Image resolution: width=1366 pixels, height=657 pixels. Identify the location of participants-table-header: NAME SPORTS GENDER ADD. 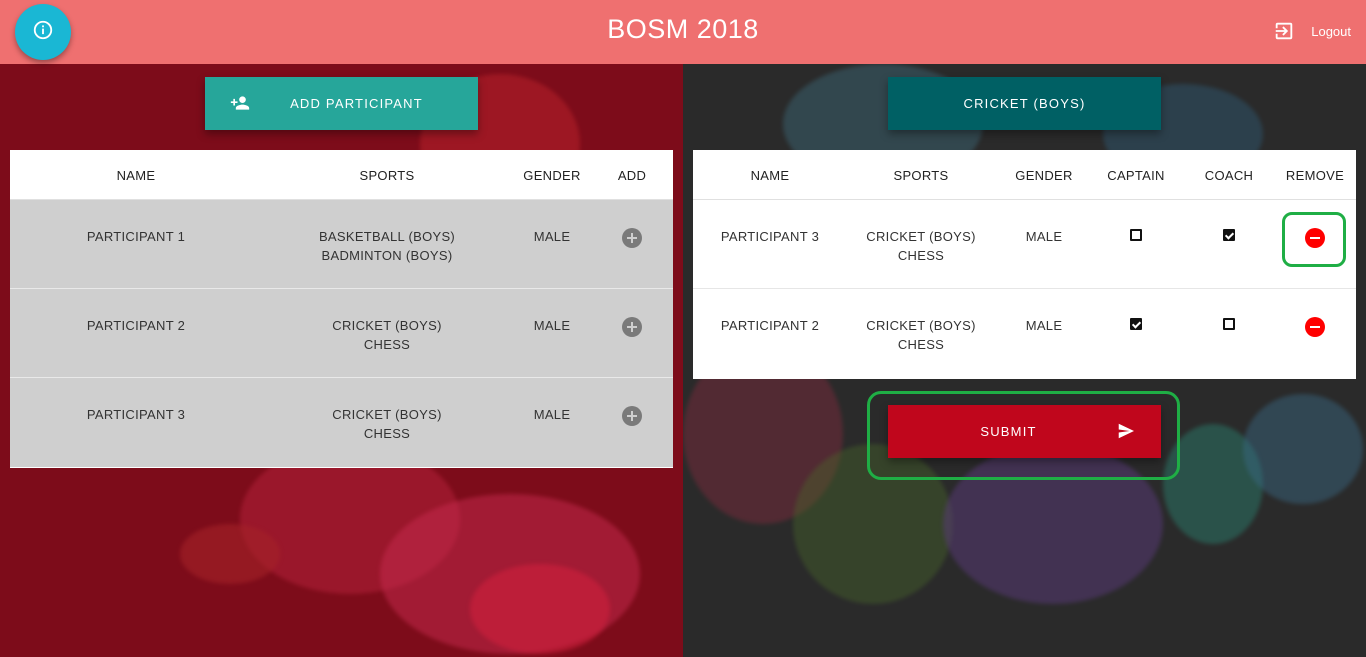
(341, 175).